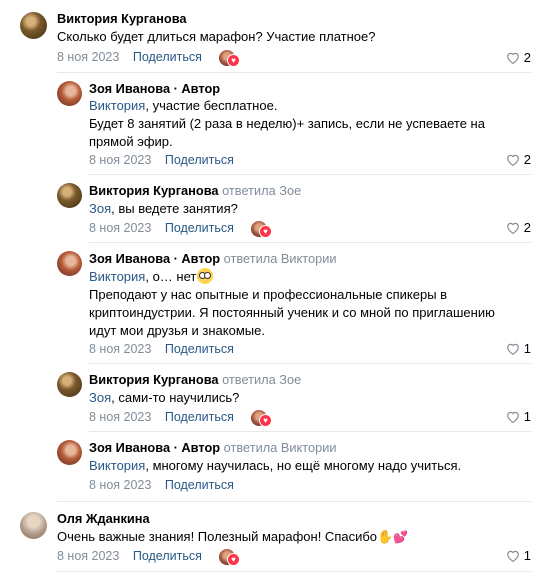 This screenshot has width=547, height=578. I want to click on dizzy-face-emoji-icon, so click(205, 276).